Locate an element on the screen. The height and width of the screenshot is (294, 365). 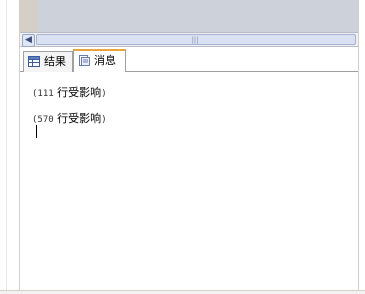
message-line: (570 行受影响) is located at coordinates (69, 118).